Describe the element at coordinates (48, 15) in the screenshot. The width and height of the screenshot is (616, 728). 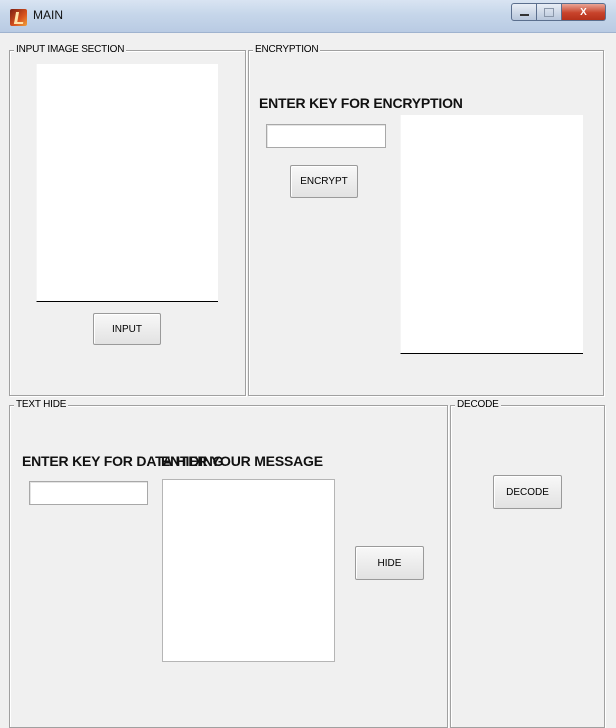
I see `window-title: MAIN` at that location.